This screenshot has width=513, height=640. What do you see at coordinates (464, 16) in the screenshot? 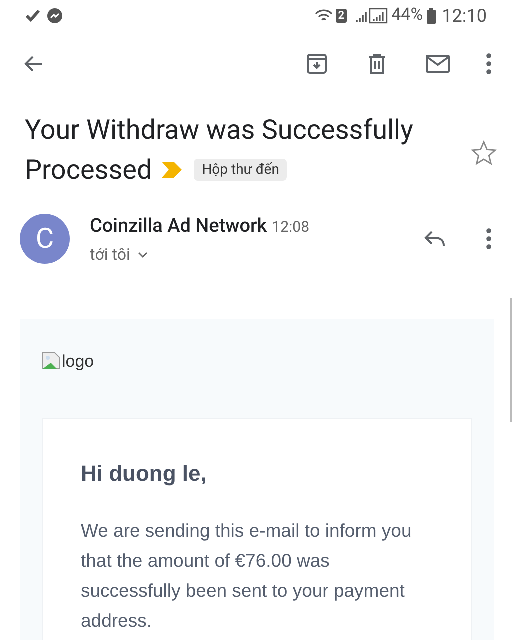
I see `clock: 12:10` at bounding box center [464, 16].